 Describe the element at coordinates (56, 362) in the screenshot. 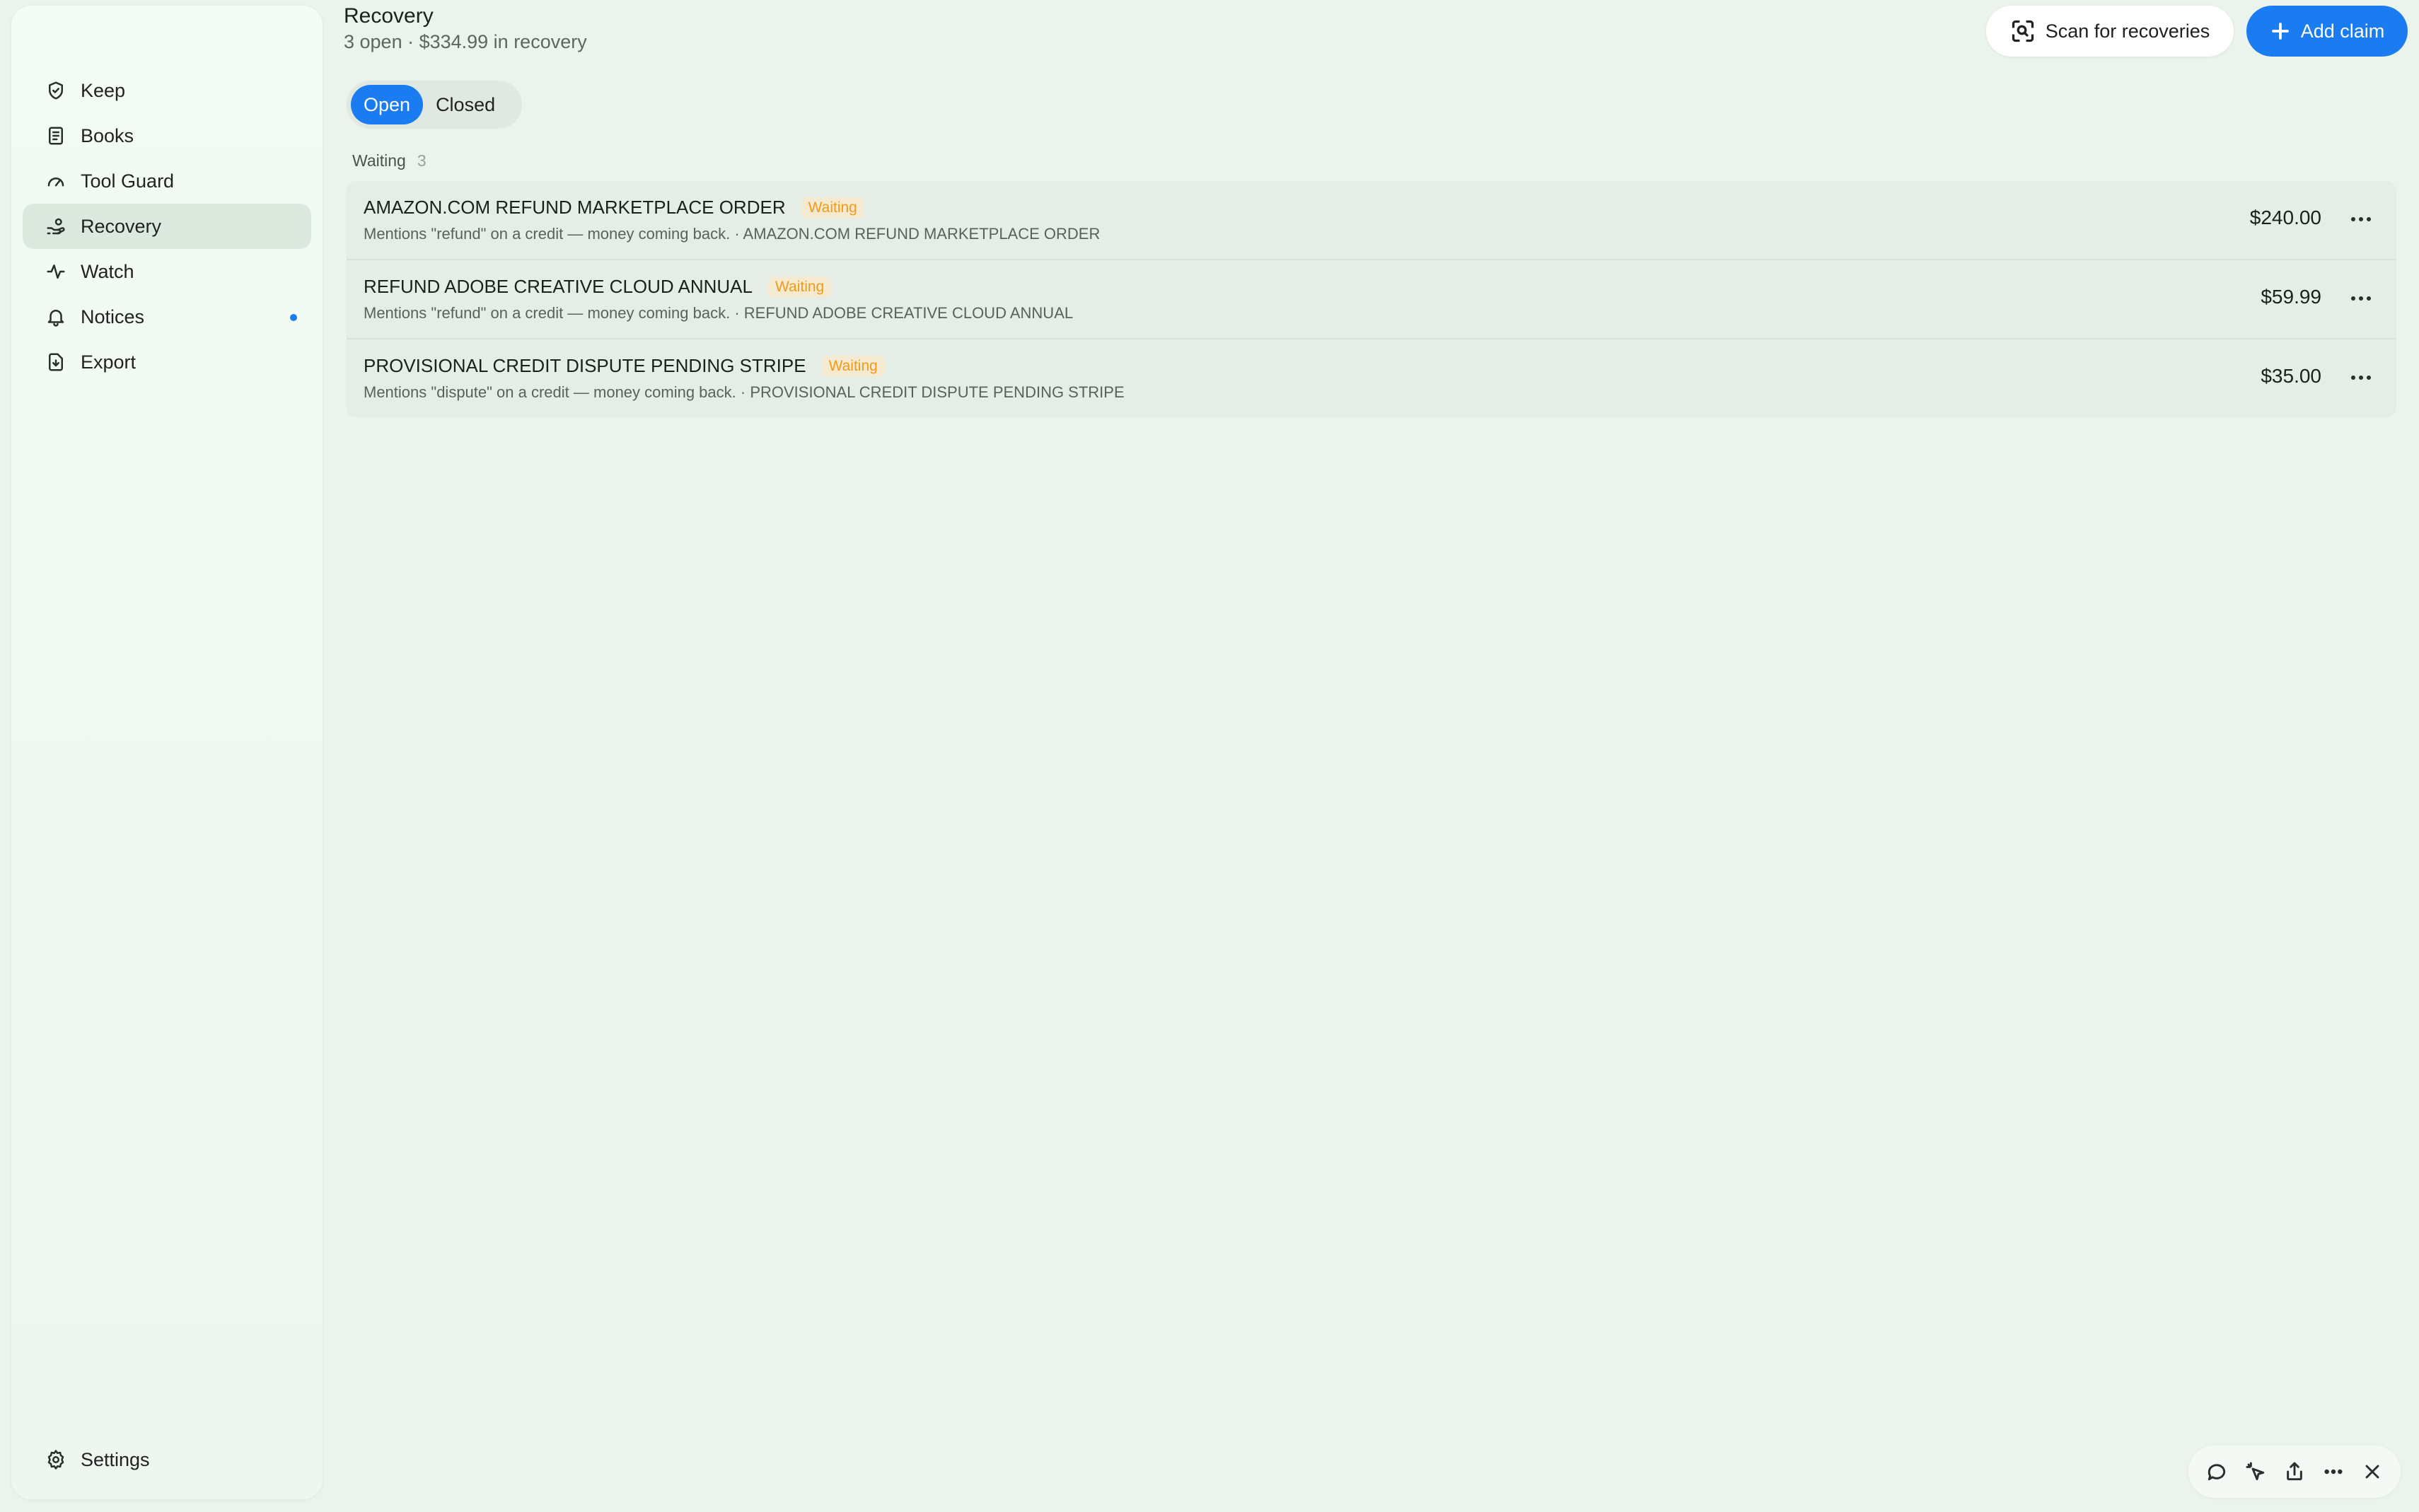

I see `file-download-icon` at that location.